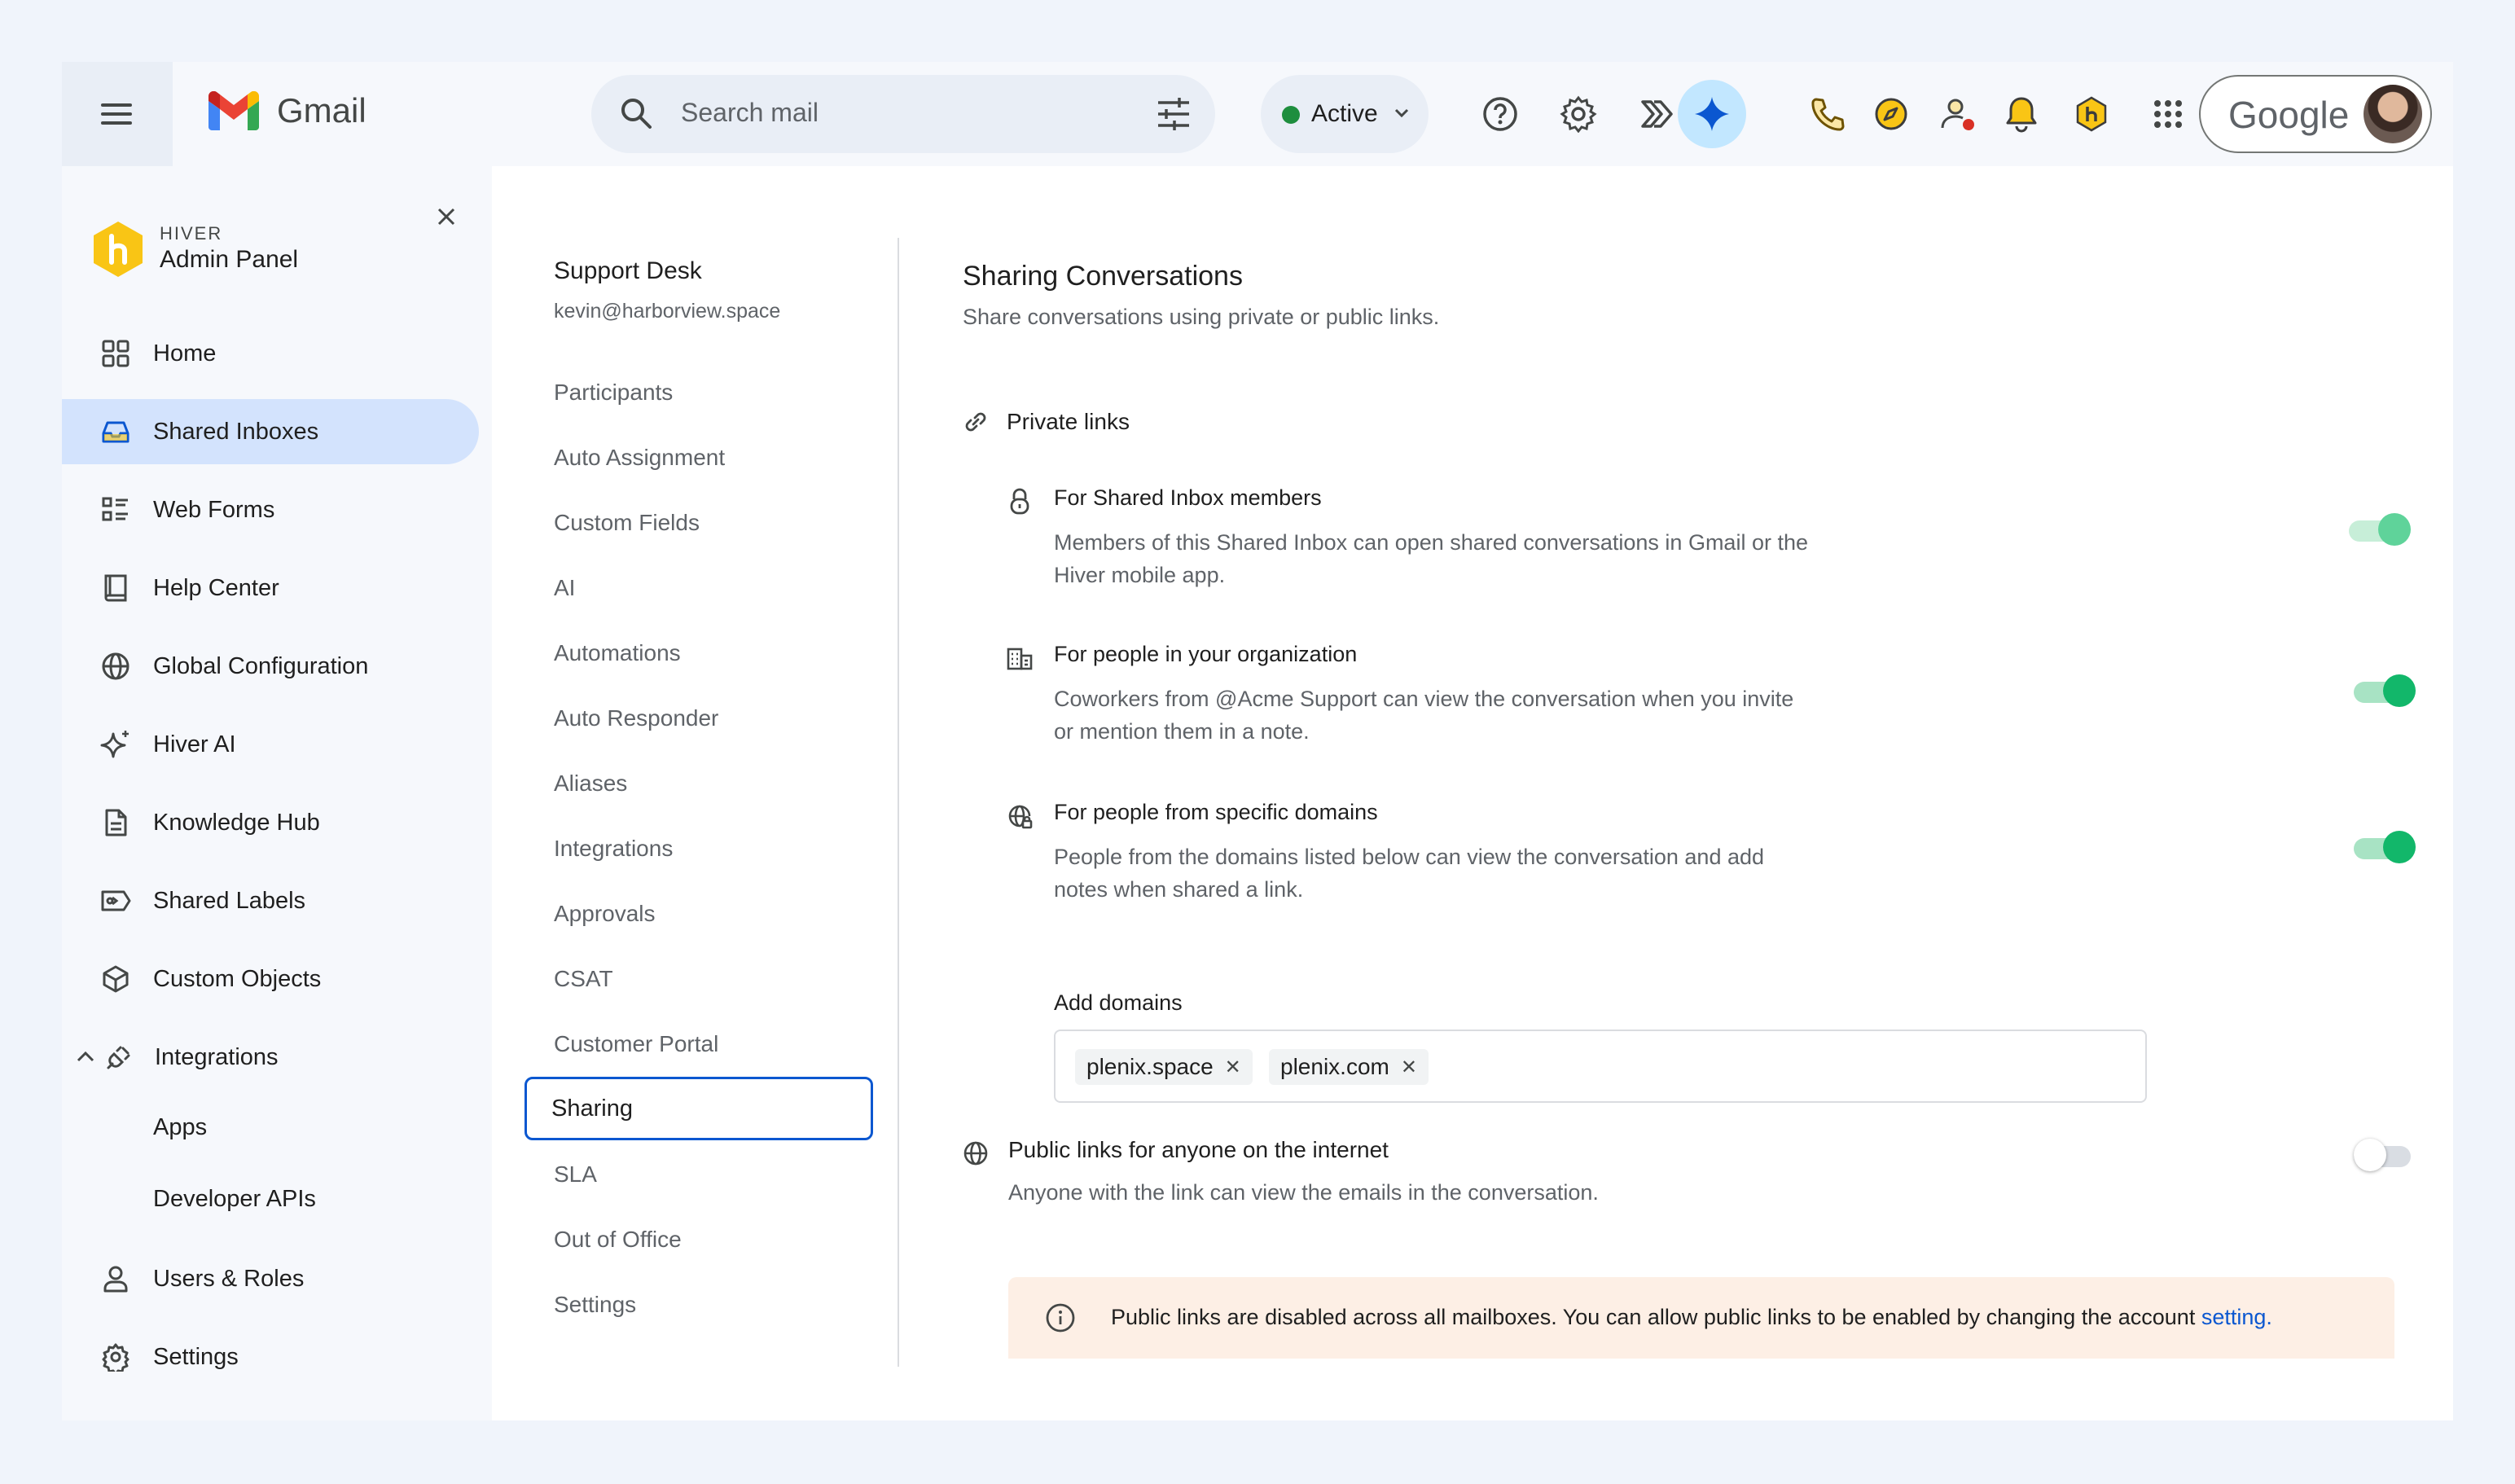 This screenshot has height=1484, width=2515. I want to click on gmail-m-icon, so click(234, 110).